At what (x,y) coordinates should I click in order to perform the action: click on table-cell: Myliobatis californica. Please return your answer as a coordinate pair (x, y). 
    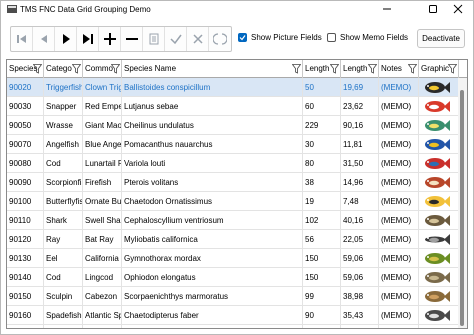
    Looking at the image, I should click on (212, 239).